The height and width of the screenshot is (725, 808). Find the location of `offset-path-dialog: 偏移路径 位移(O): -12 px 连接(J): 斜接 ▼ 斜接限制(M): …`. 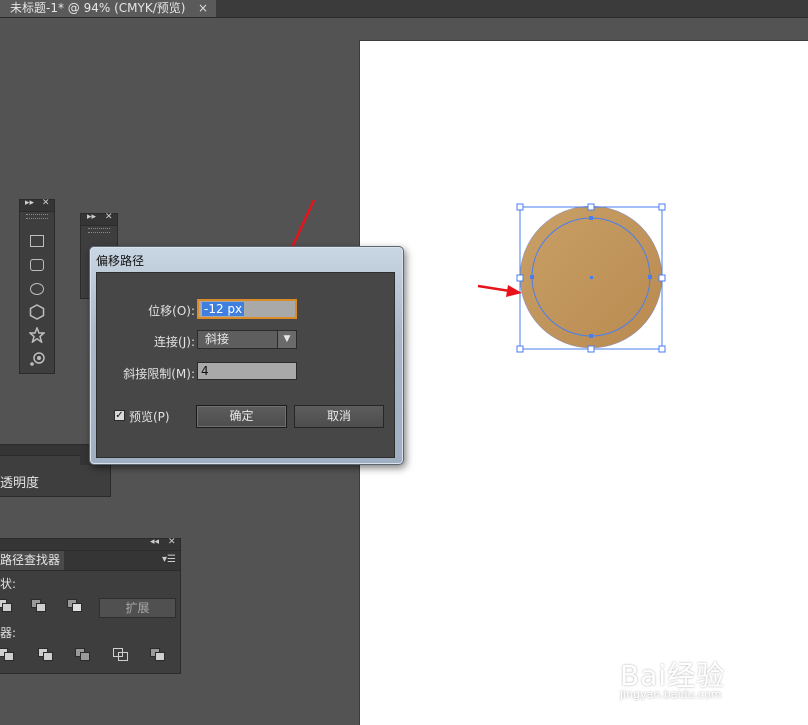

offset-path-dialog: 偏移路径 位移(O): -12 px 连接(J): 斜接 ▼ 斜接限制(M): … is located at coordinates (246, 355).